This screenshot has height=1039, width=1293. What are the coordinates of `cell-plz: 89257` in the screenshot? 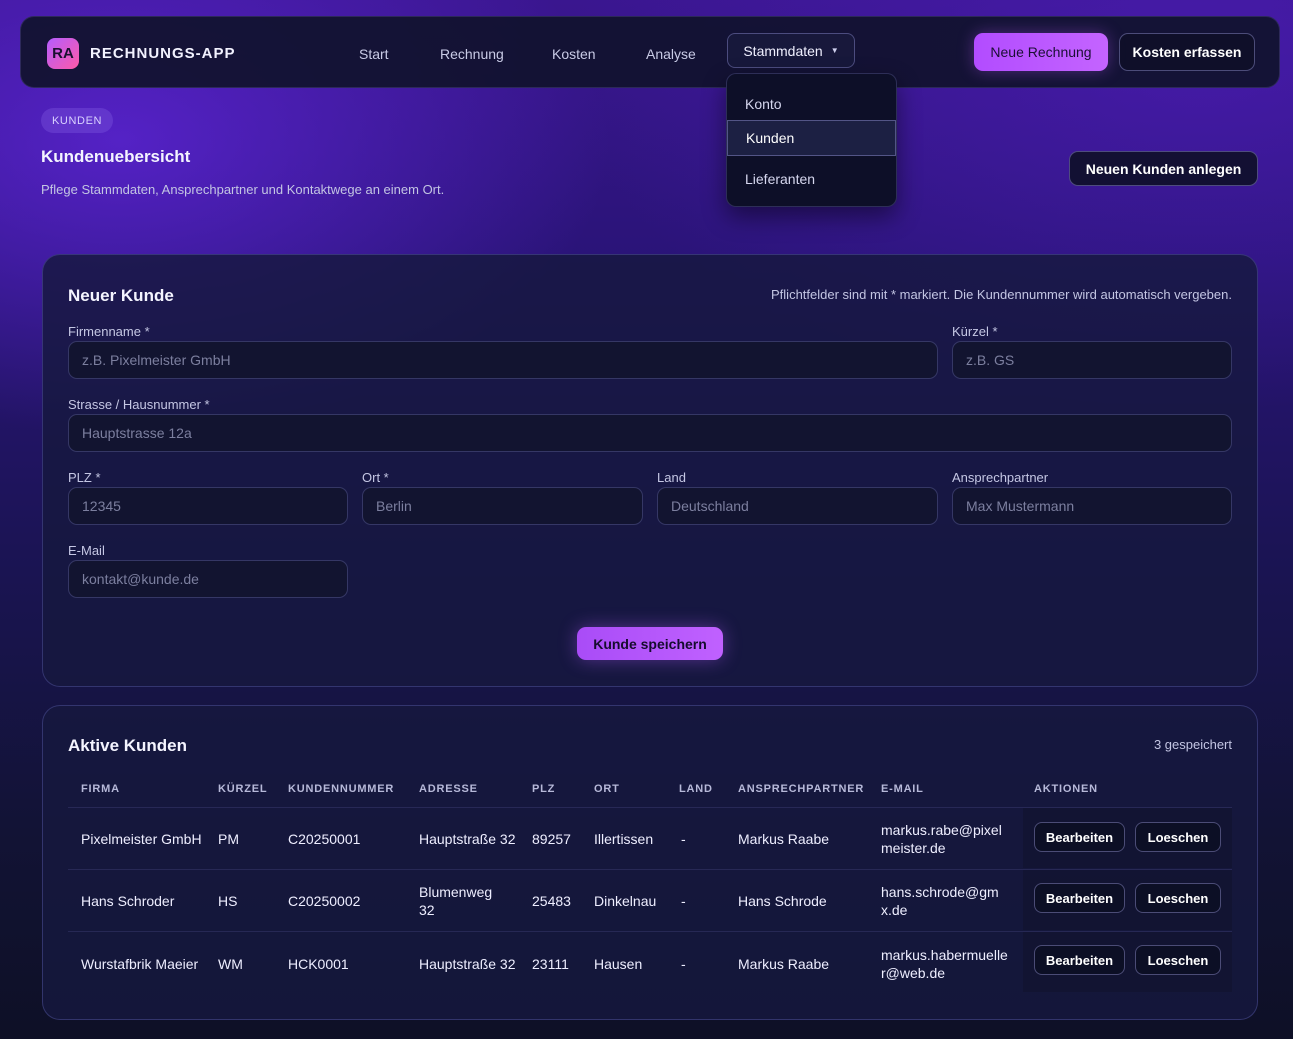 It's located at (551, 839).